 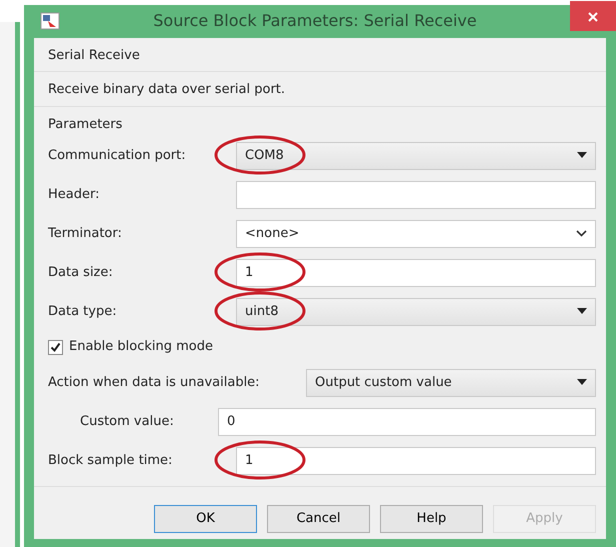 I want to click on dialog-button: Help, so click(x=431, y=519).